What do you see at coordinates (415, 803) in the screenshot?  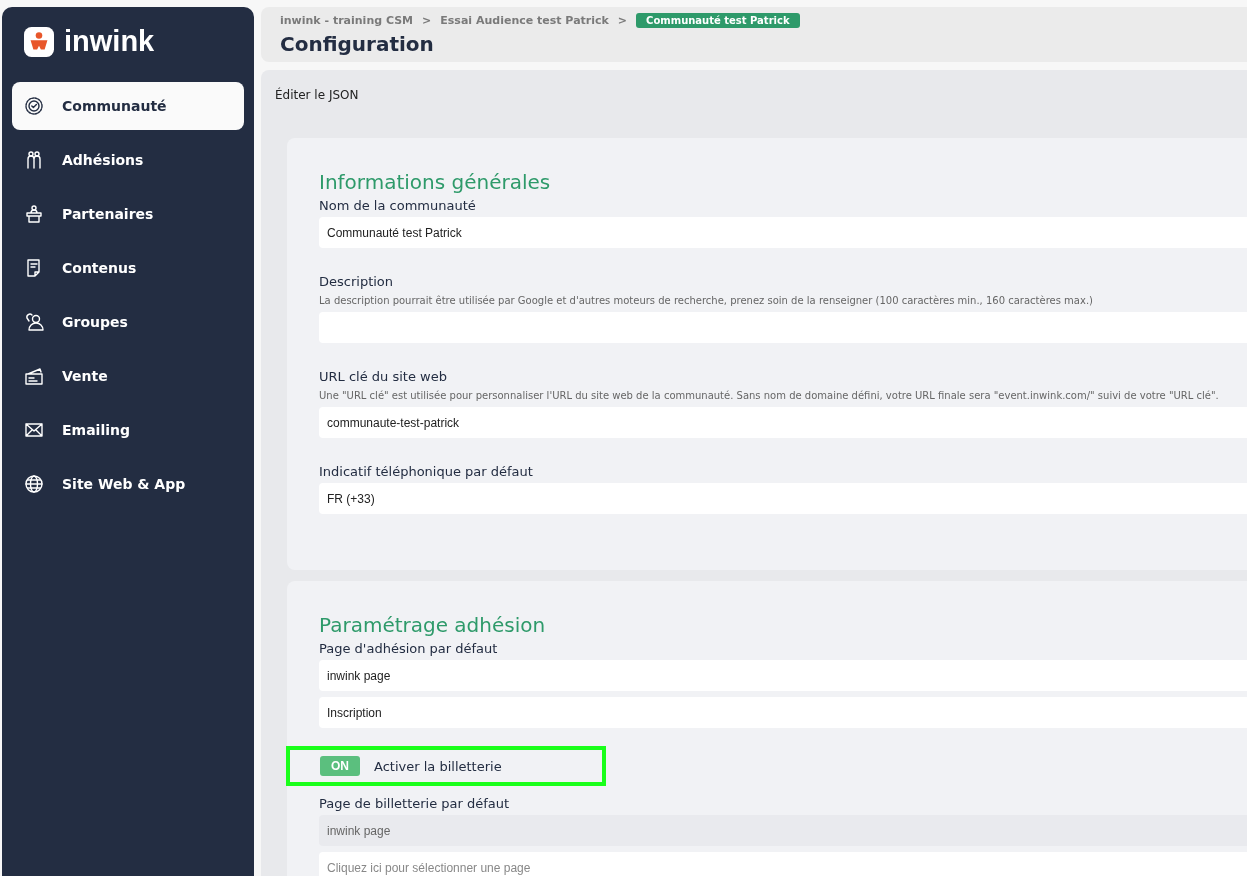 I see `field-label: Page de billetterie par défaut` at bounding box center [415, 803].